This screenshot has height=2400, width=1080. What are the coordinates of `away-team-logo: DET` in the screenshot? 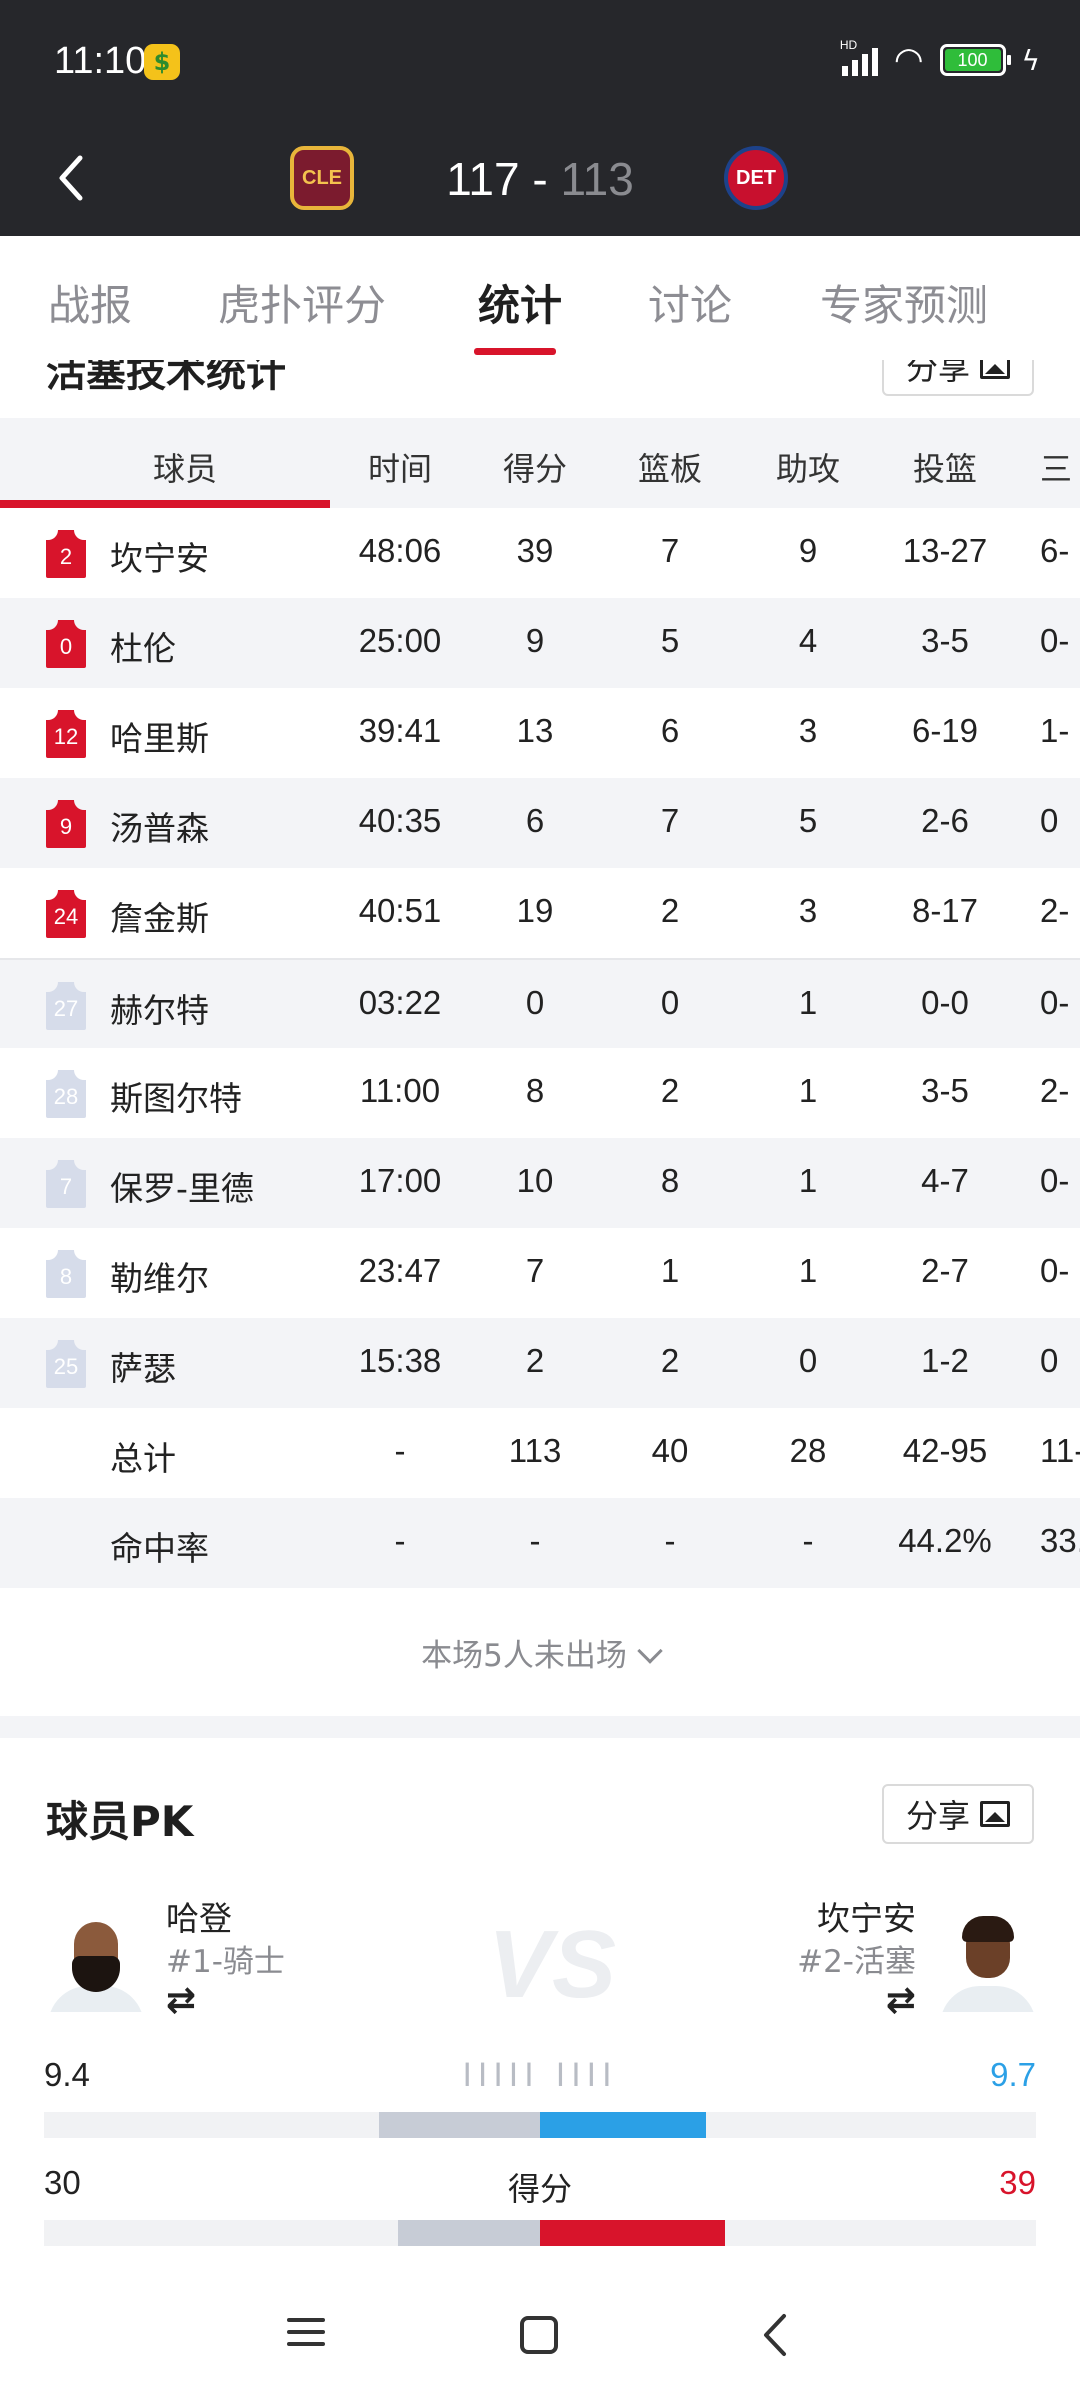 It's located at (756, 178).